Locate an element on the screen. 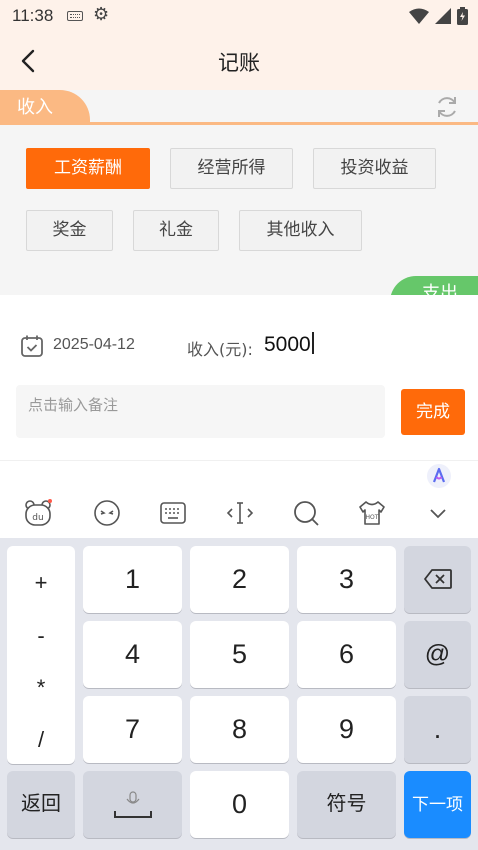  assistant-icon is located at coordinates (439, 476).